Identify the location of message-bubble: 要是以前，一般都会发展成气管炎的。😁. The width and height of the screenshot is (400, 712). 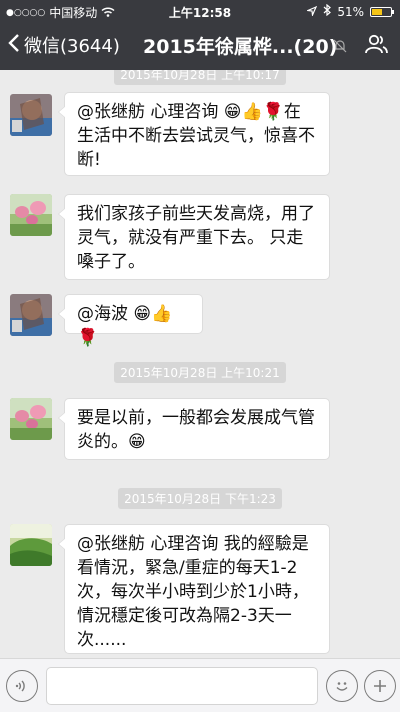
(194, 429).